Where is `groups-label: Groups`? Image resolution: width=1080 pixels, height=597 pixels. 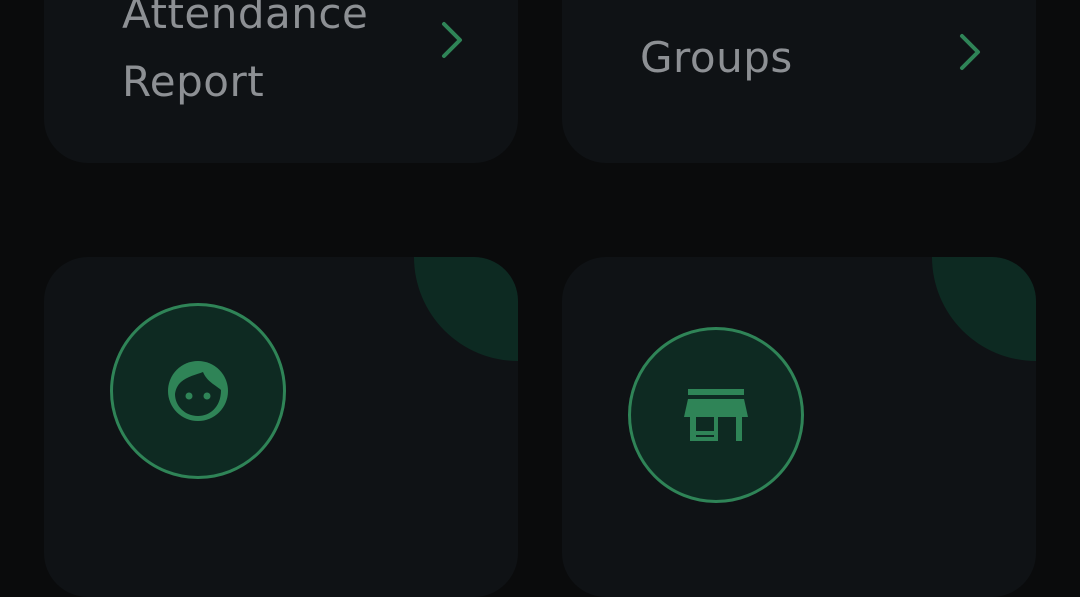 groups-label: Groups is located at coordinates (716, 57).